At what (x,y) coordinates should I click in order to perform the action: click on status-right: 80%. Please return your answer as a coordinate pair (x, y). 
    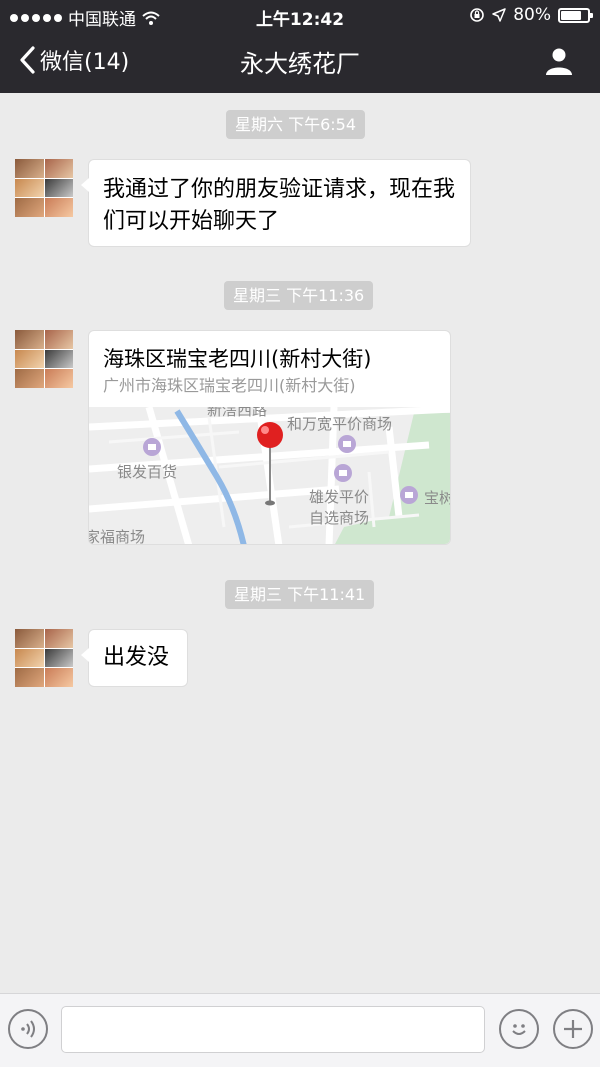
    Looking at the image, I should click on (531, 15).